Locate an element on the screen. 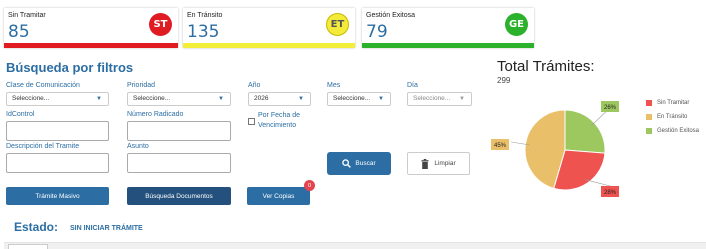 Image resolution: width=706 pixels, height=249 pixels. card-label: Sin Tramitar is located at coordinates (27, 15).